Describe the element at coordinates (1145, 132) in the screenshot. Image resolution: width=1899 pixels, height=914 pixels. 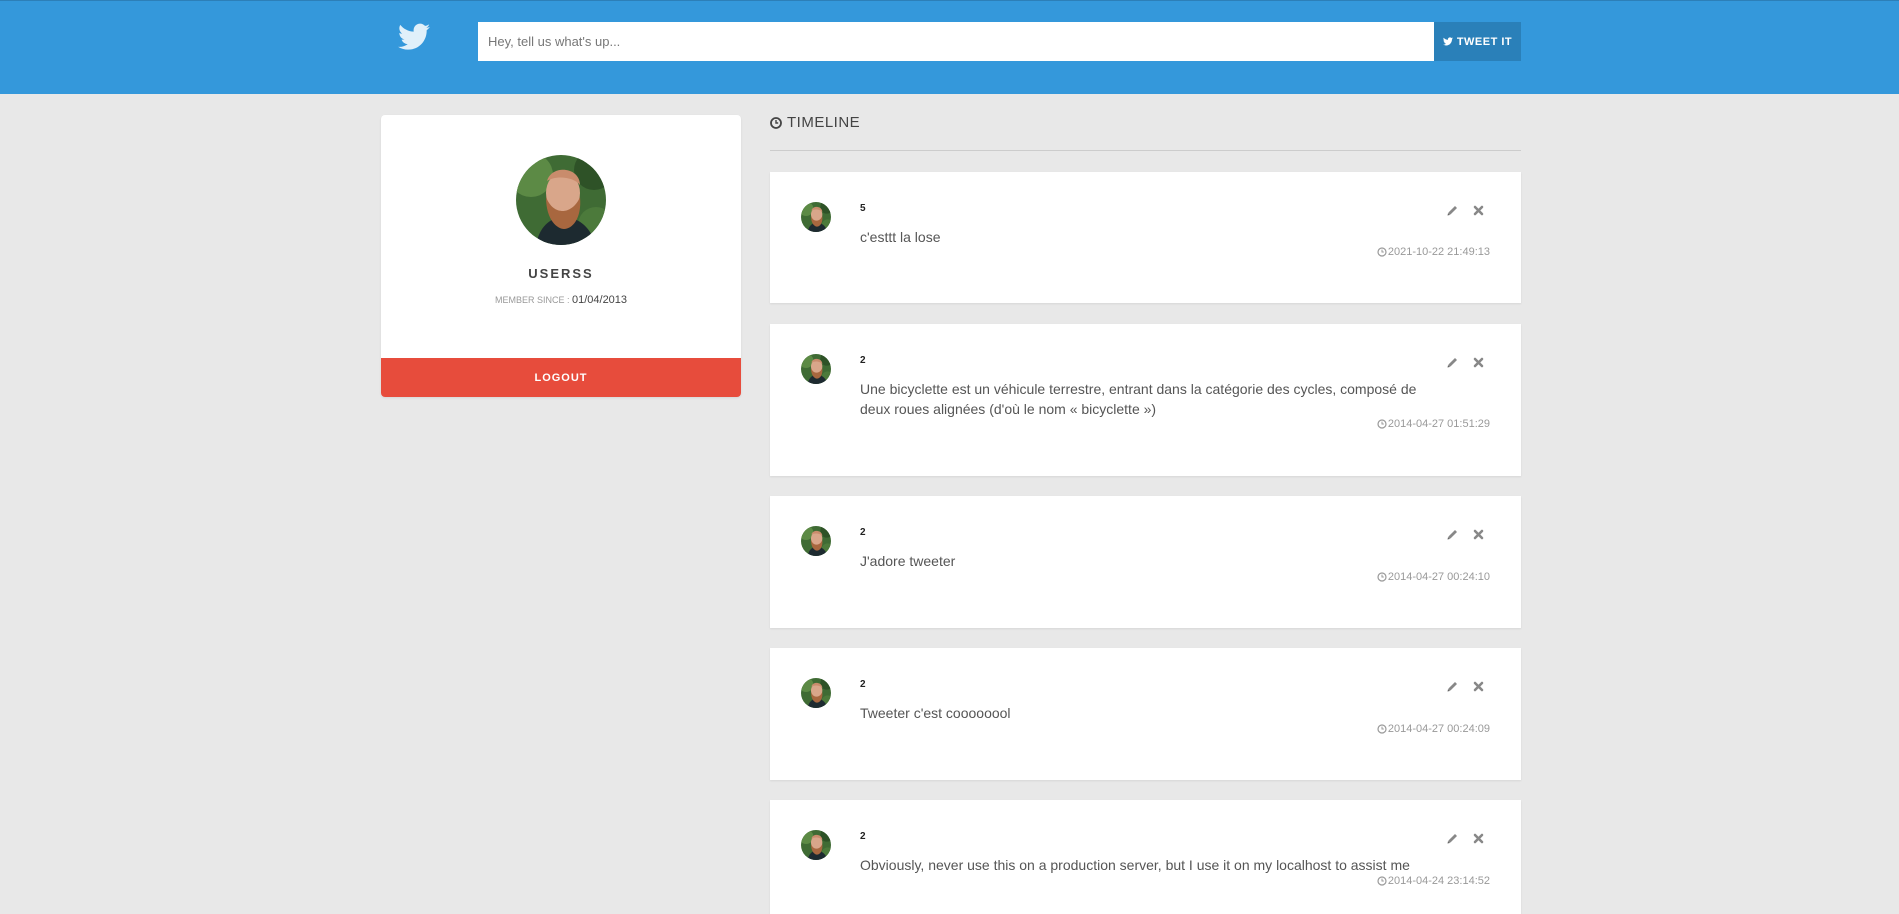
I see `timeline-header: TIMELINE` at that location.